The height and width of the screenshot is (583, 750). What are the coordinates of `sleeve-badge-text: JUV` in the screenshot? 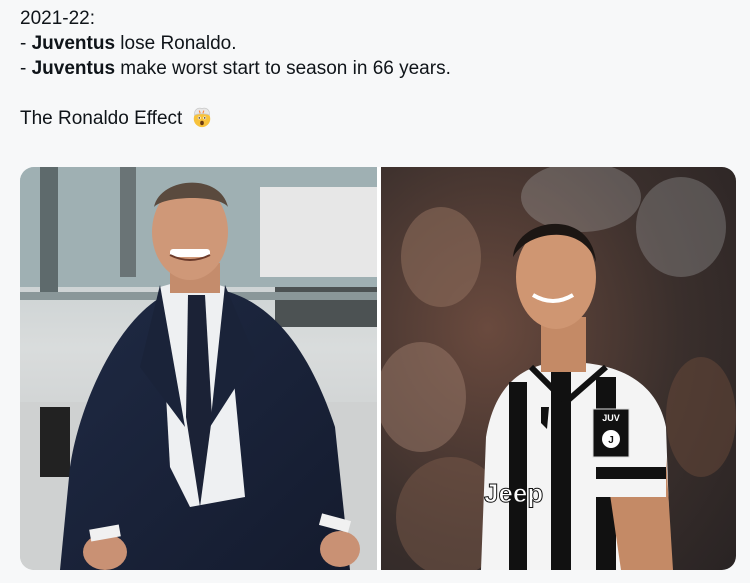 It's located at (611, 418).